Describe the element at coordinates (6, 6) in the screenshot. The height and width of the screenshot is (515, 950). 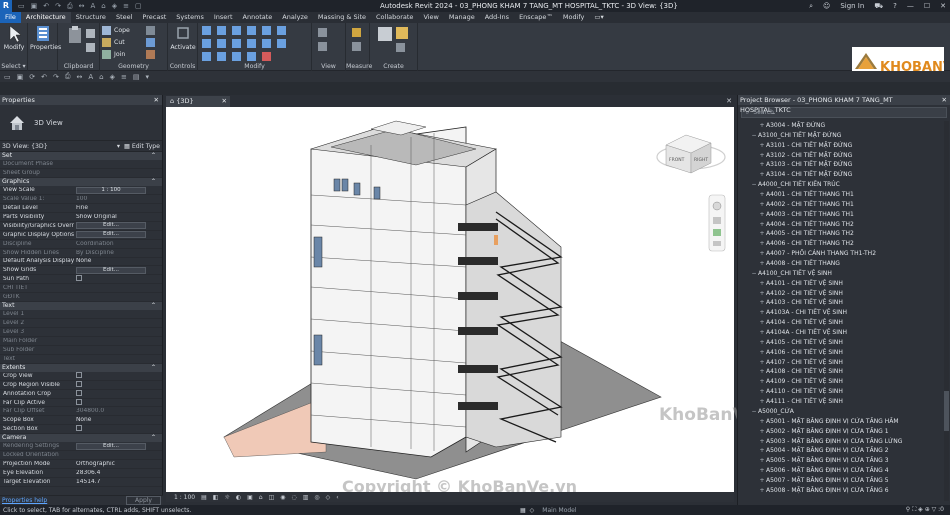
I see `revit-logo-icon: R` at that location.